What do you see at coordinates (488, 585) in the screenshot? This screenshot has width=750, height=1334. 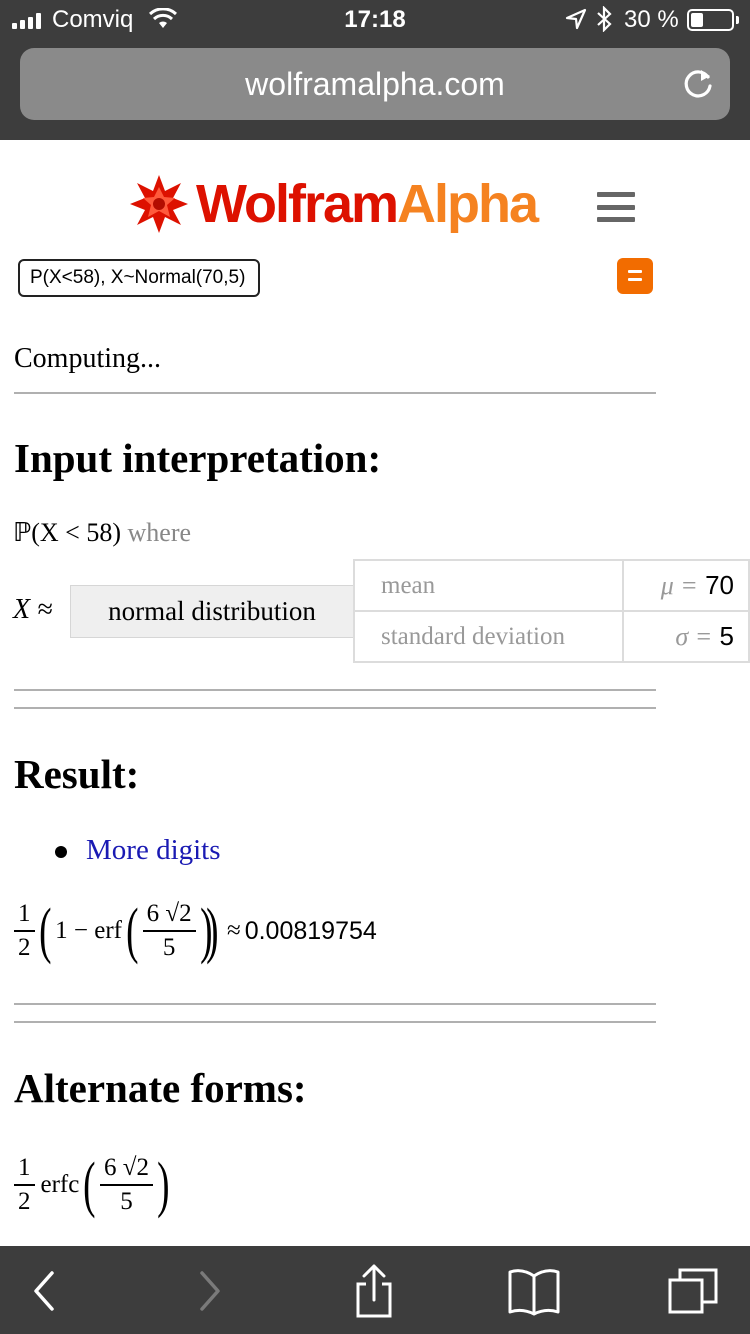 I see `param-label: mean` at bounding box center [488, 585].